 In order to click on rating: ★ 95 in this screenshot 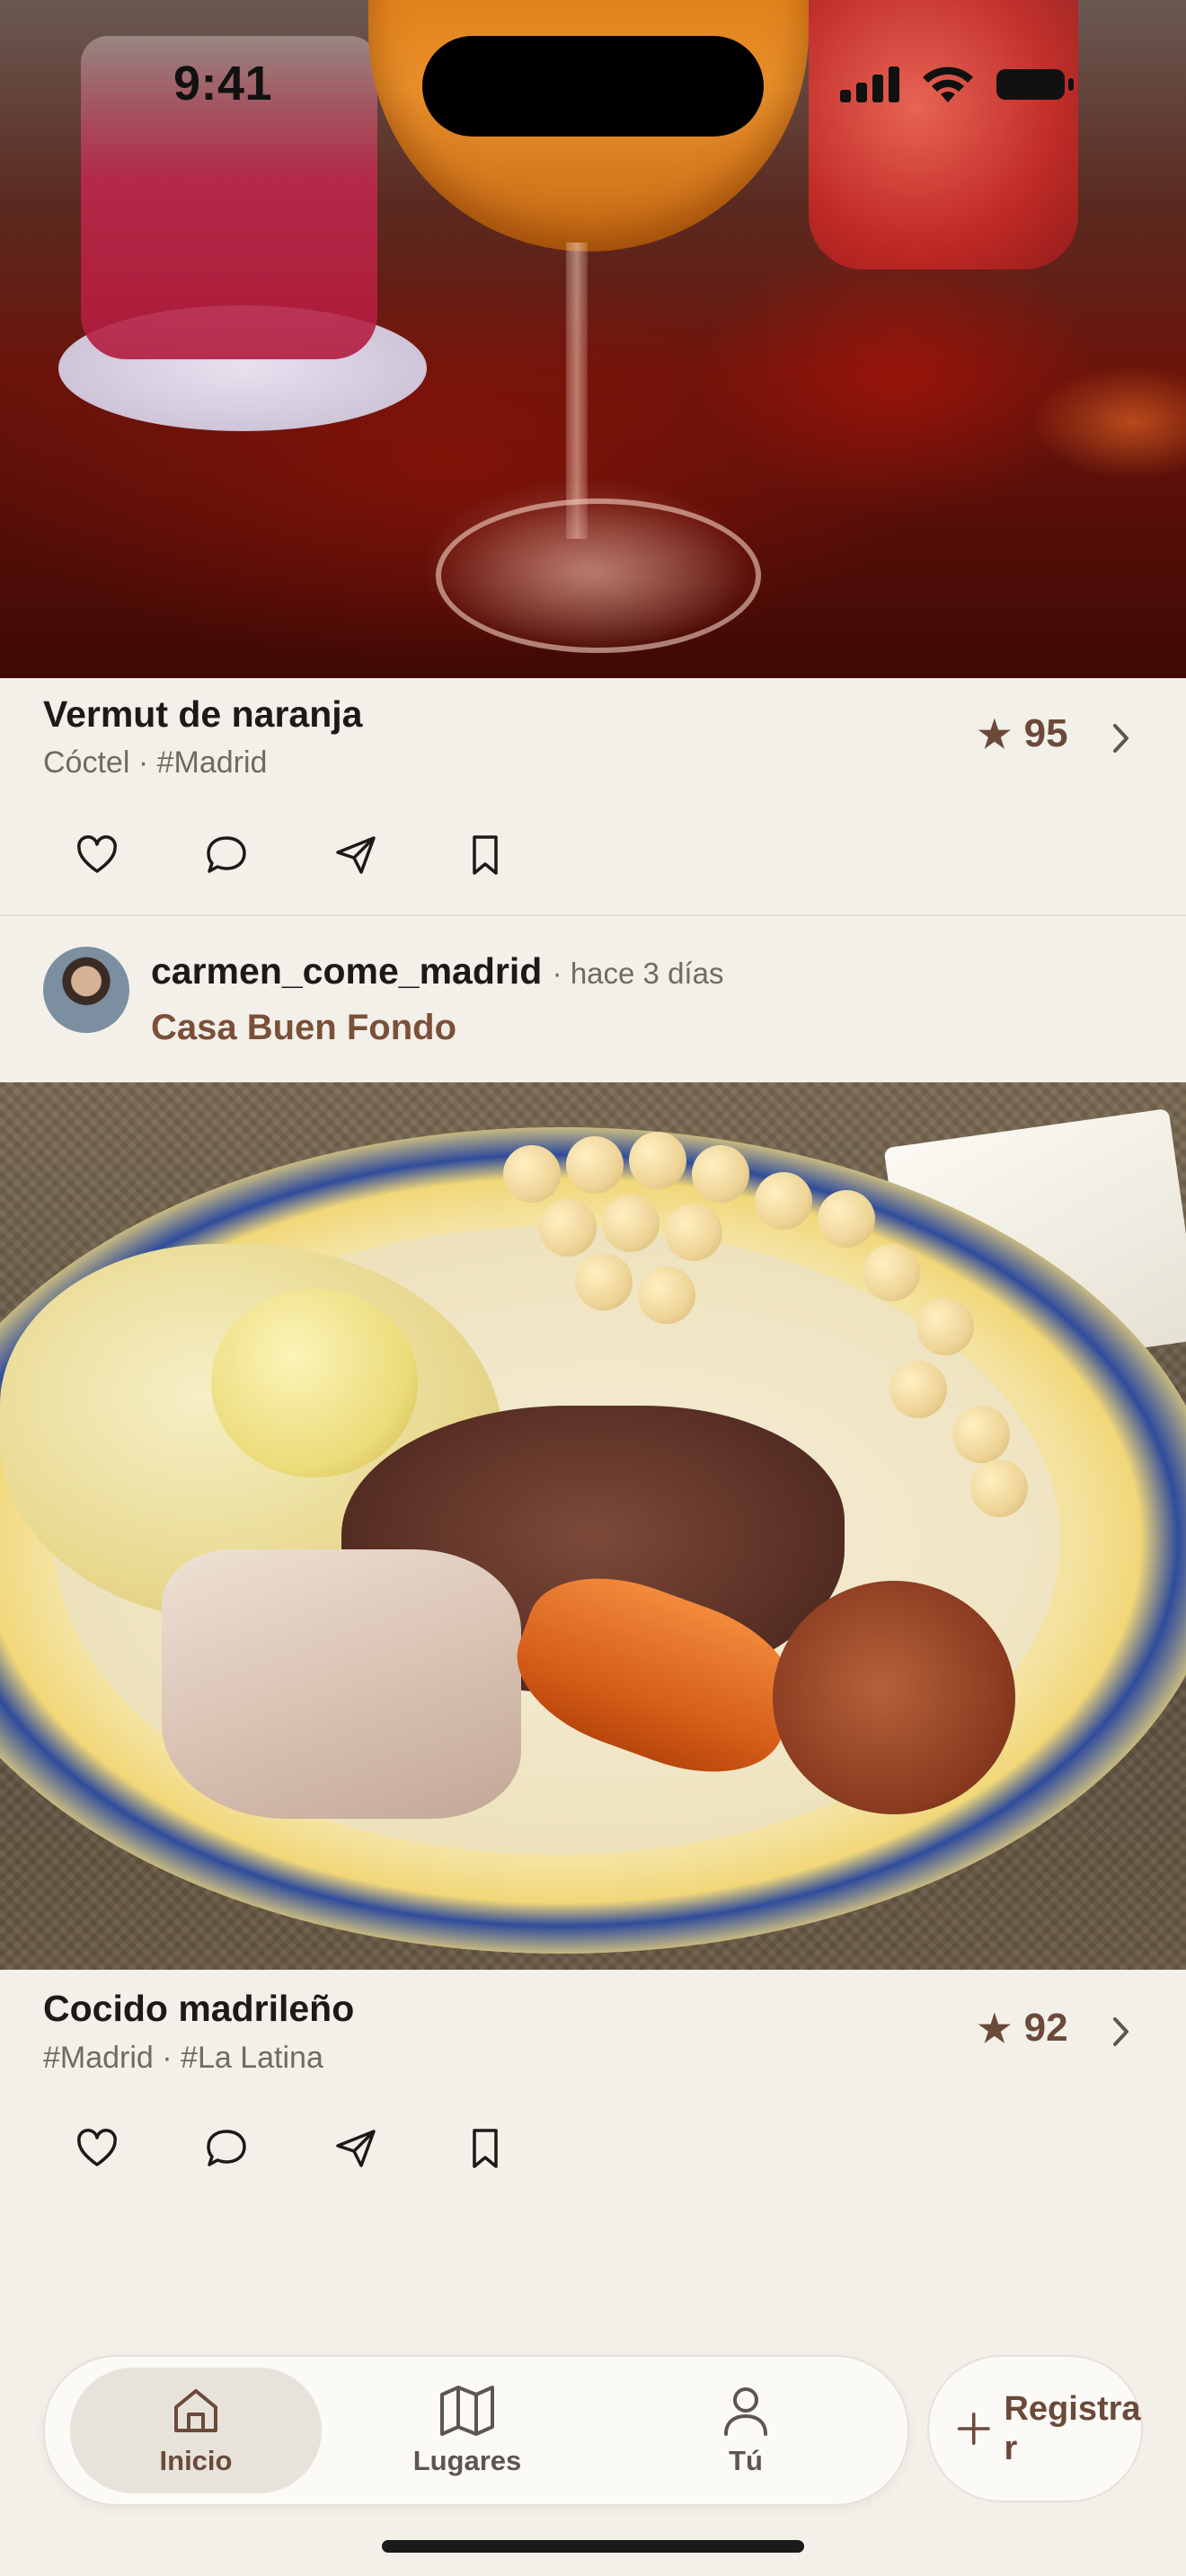, I will do `click(1023, 733)`.